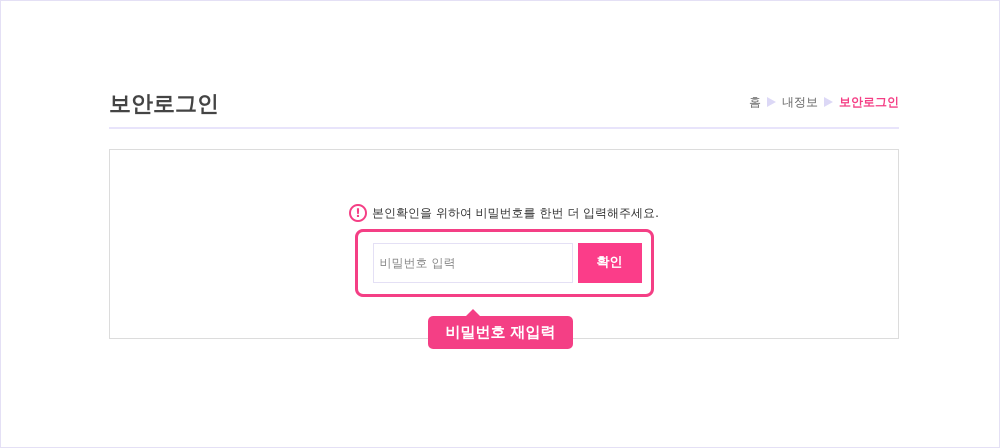  I want to click on confirm-button: 확인, so click(610, 263).